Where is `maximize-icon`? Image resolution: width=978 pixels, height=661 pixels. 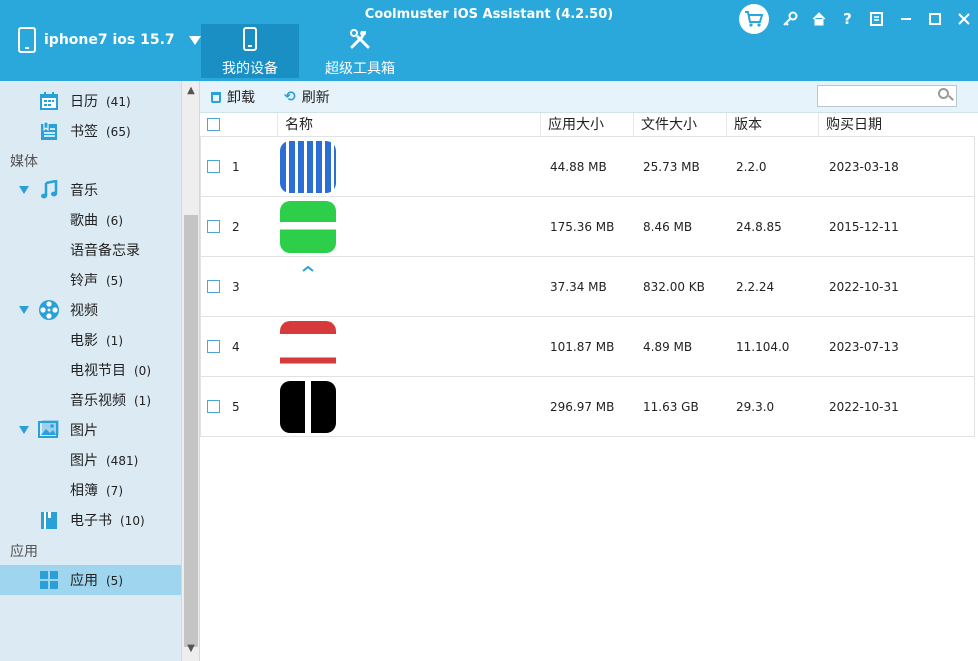
maximize-icon is located at coordinates (934, 19).